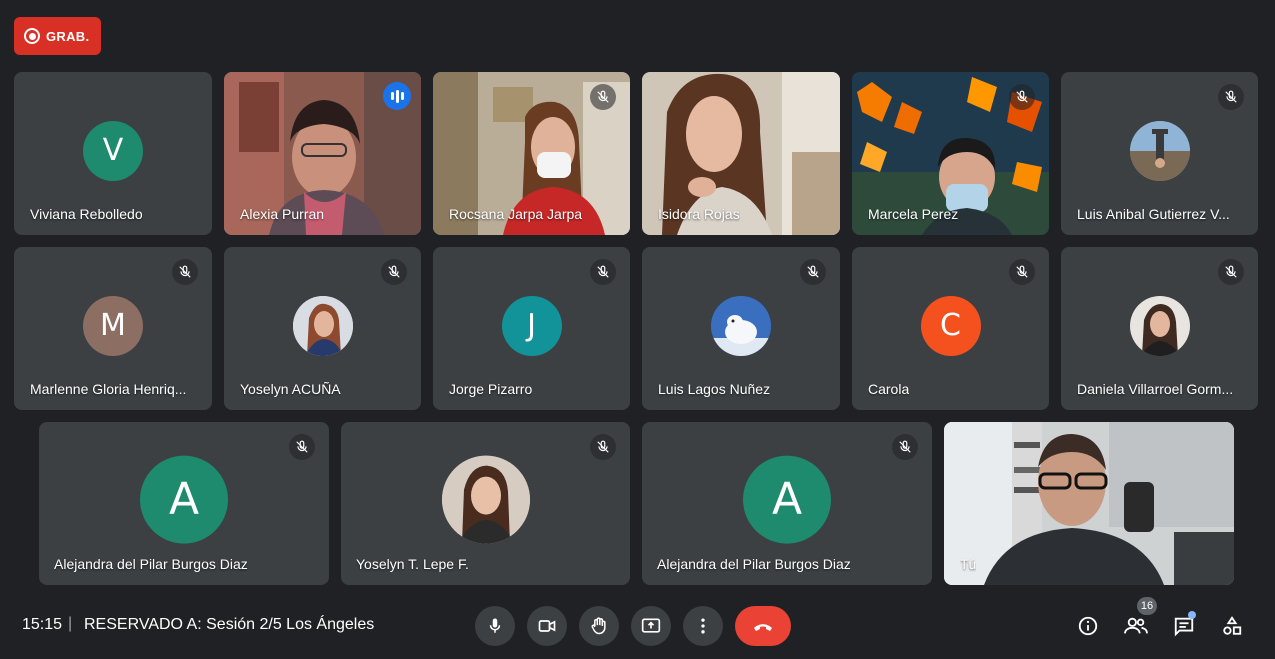 The height and width of the screenshot is (659, 1275). Describe the element at coordinates (397, 96) in the screenshot. I see `speaking-indicator-icon` at that location.